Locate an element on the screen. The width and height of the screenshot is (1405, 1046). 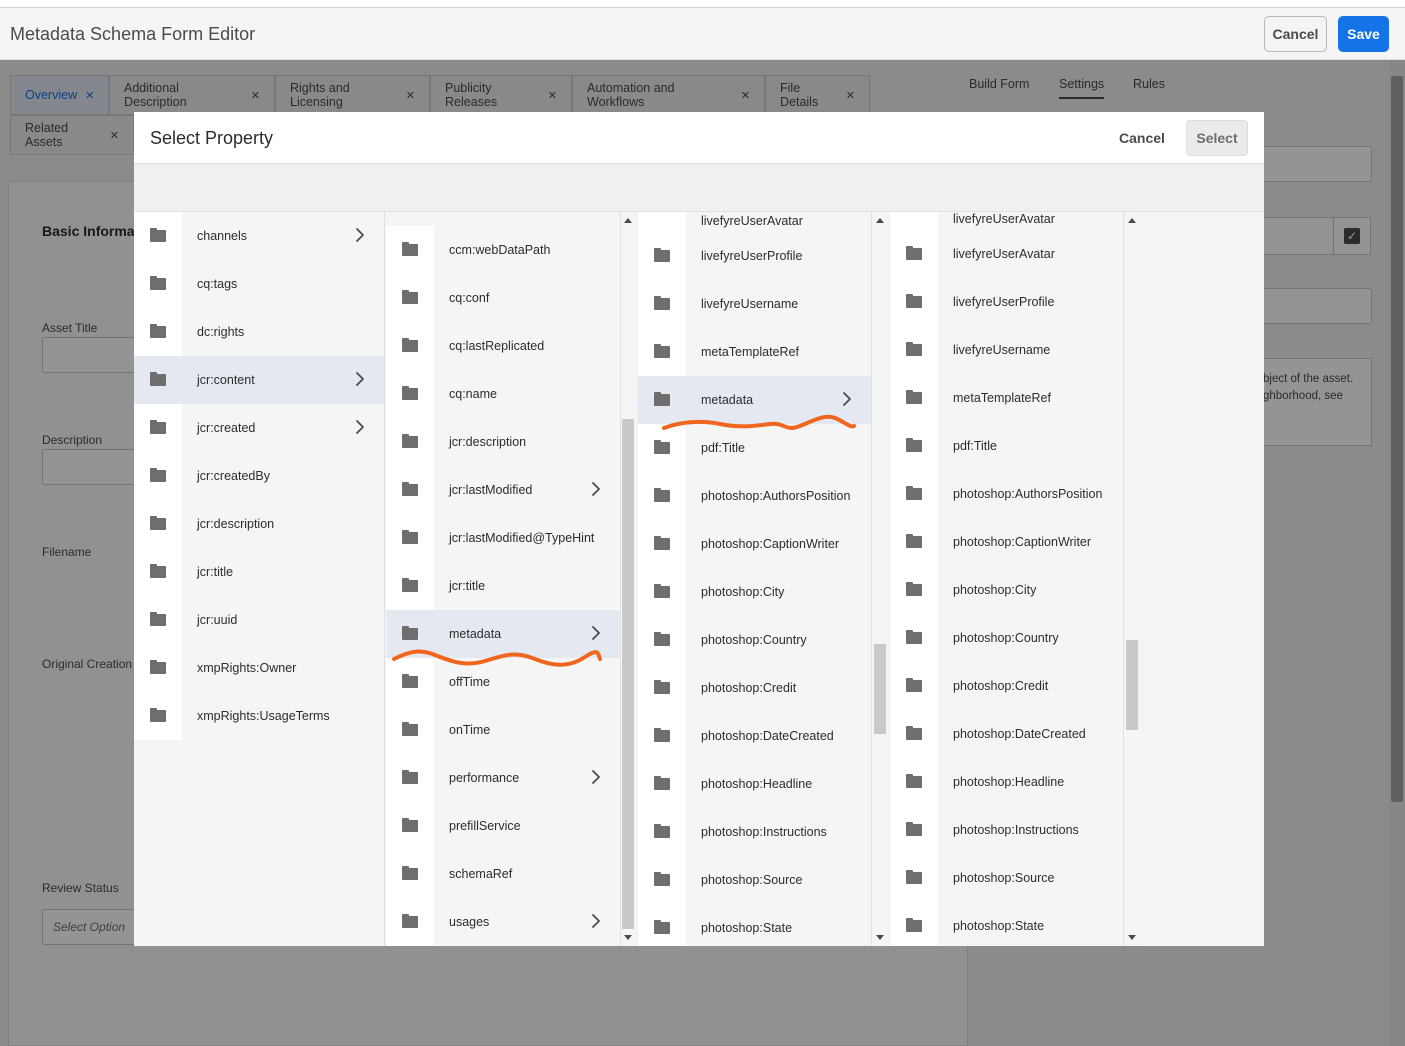
property-row: jcr:content is located at coordinates (259, 380).